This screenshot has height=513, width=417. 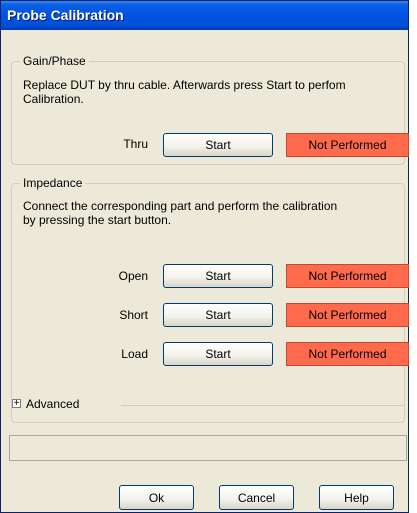 What do you see at coordinates (97, 220) in the screenshot?
I see `impedance-description-line2: by pressing the start button.` at bounding box center [97, 220].